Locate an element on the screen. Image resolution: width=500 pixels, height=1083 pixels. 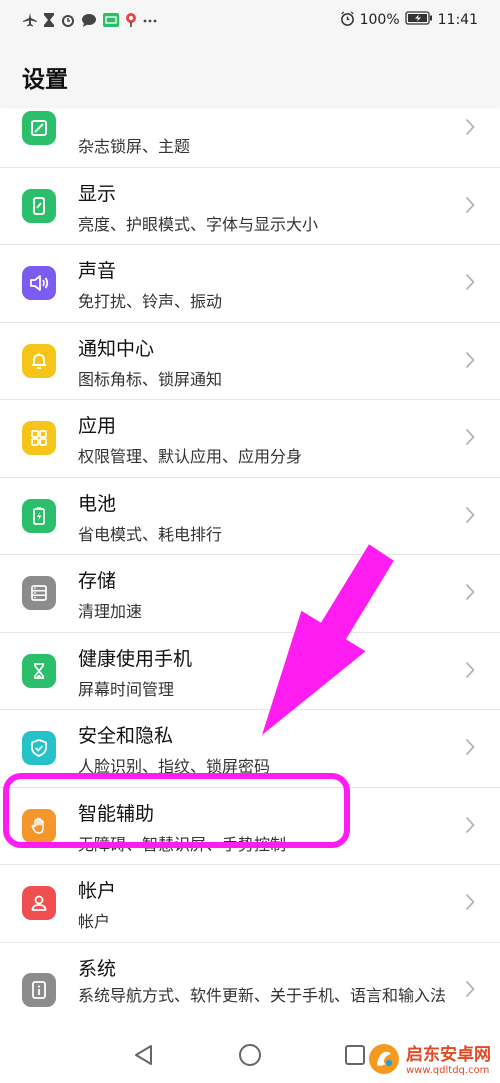
apps-icon is located at coordinates (39, 438).